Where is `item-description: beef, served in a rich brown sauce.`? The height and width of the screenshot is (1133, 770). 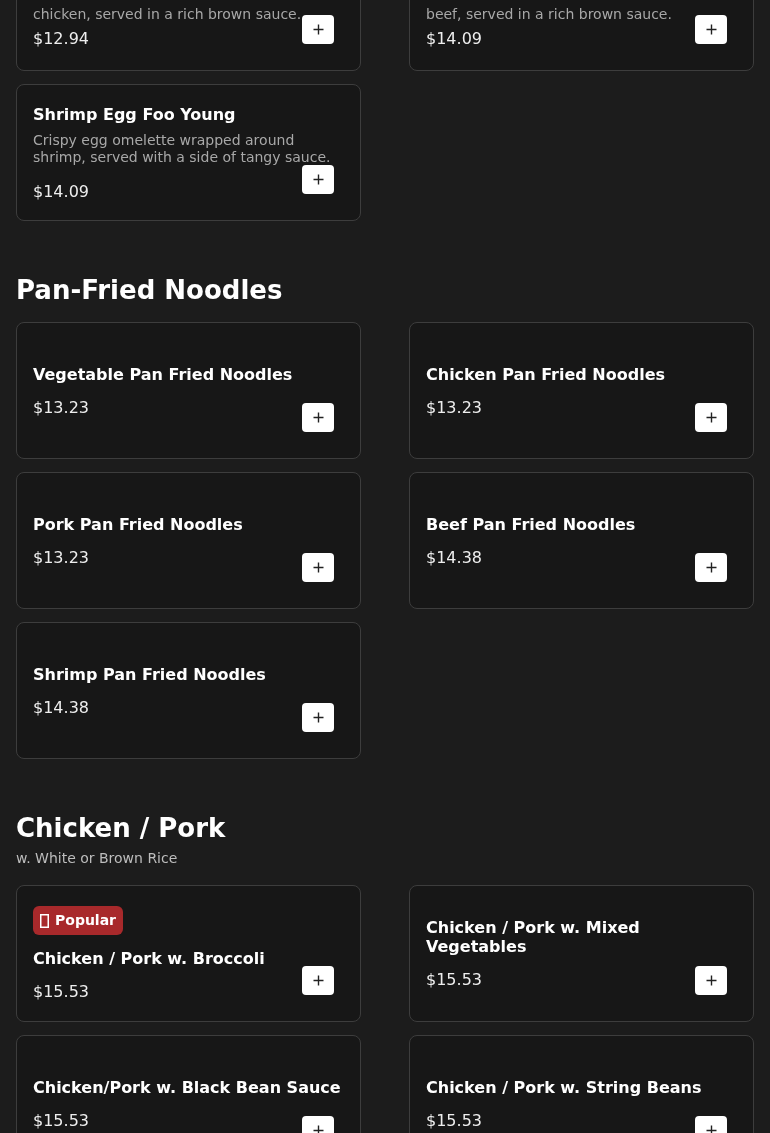
item-description: beef, served in a rich brown sauce. is located at coordinates (549, 14).